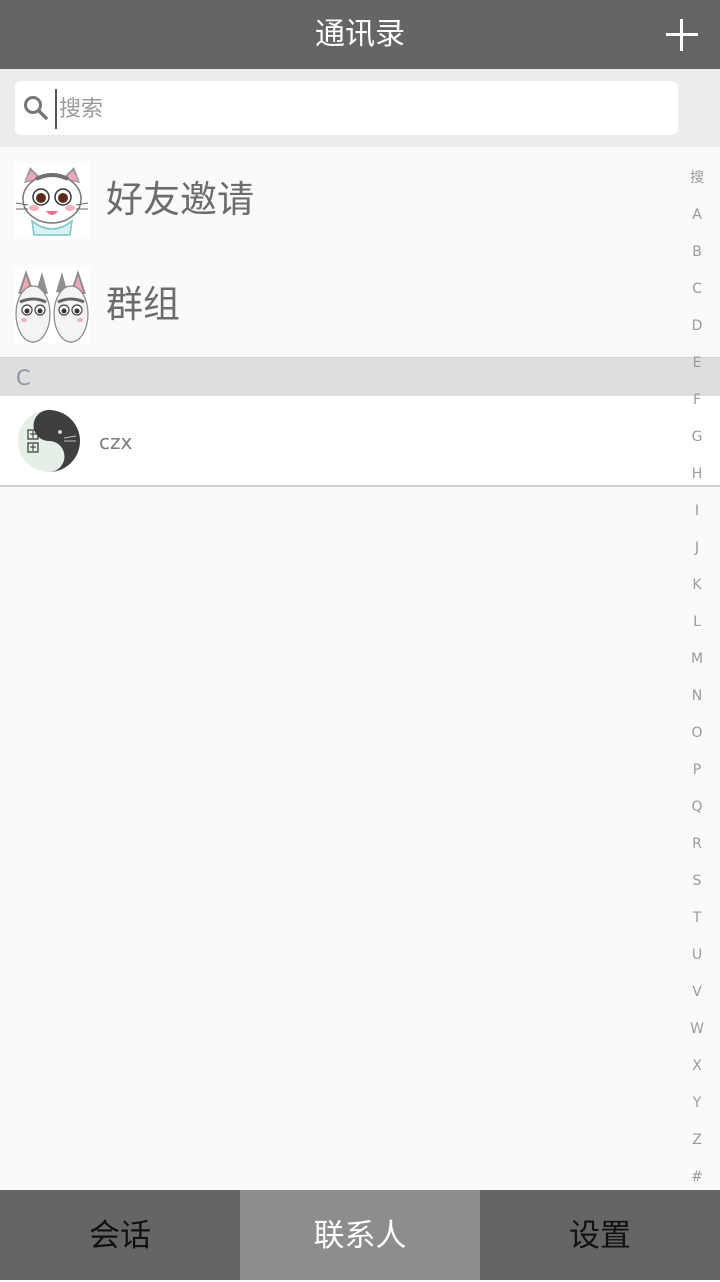 The height and width of the screenshot is (1282, 720). What do you see at coordinates (116, 442) in the screenshot?
I see `contact-name: czx` at bounding box center [116, 442].